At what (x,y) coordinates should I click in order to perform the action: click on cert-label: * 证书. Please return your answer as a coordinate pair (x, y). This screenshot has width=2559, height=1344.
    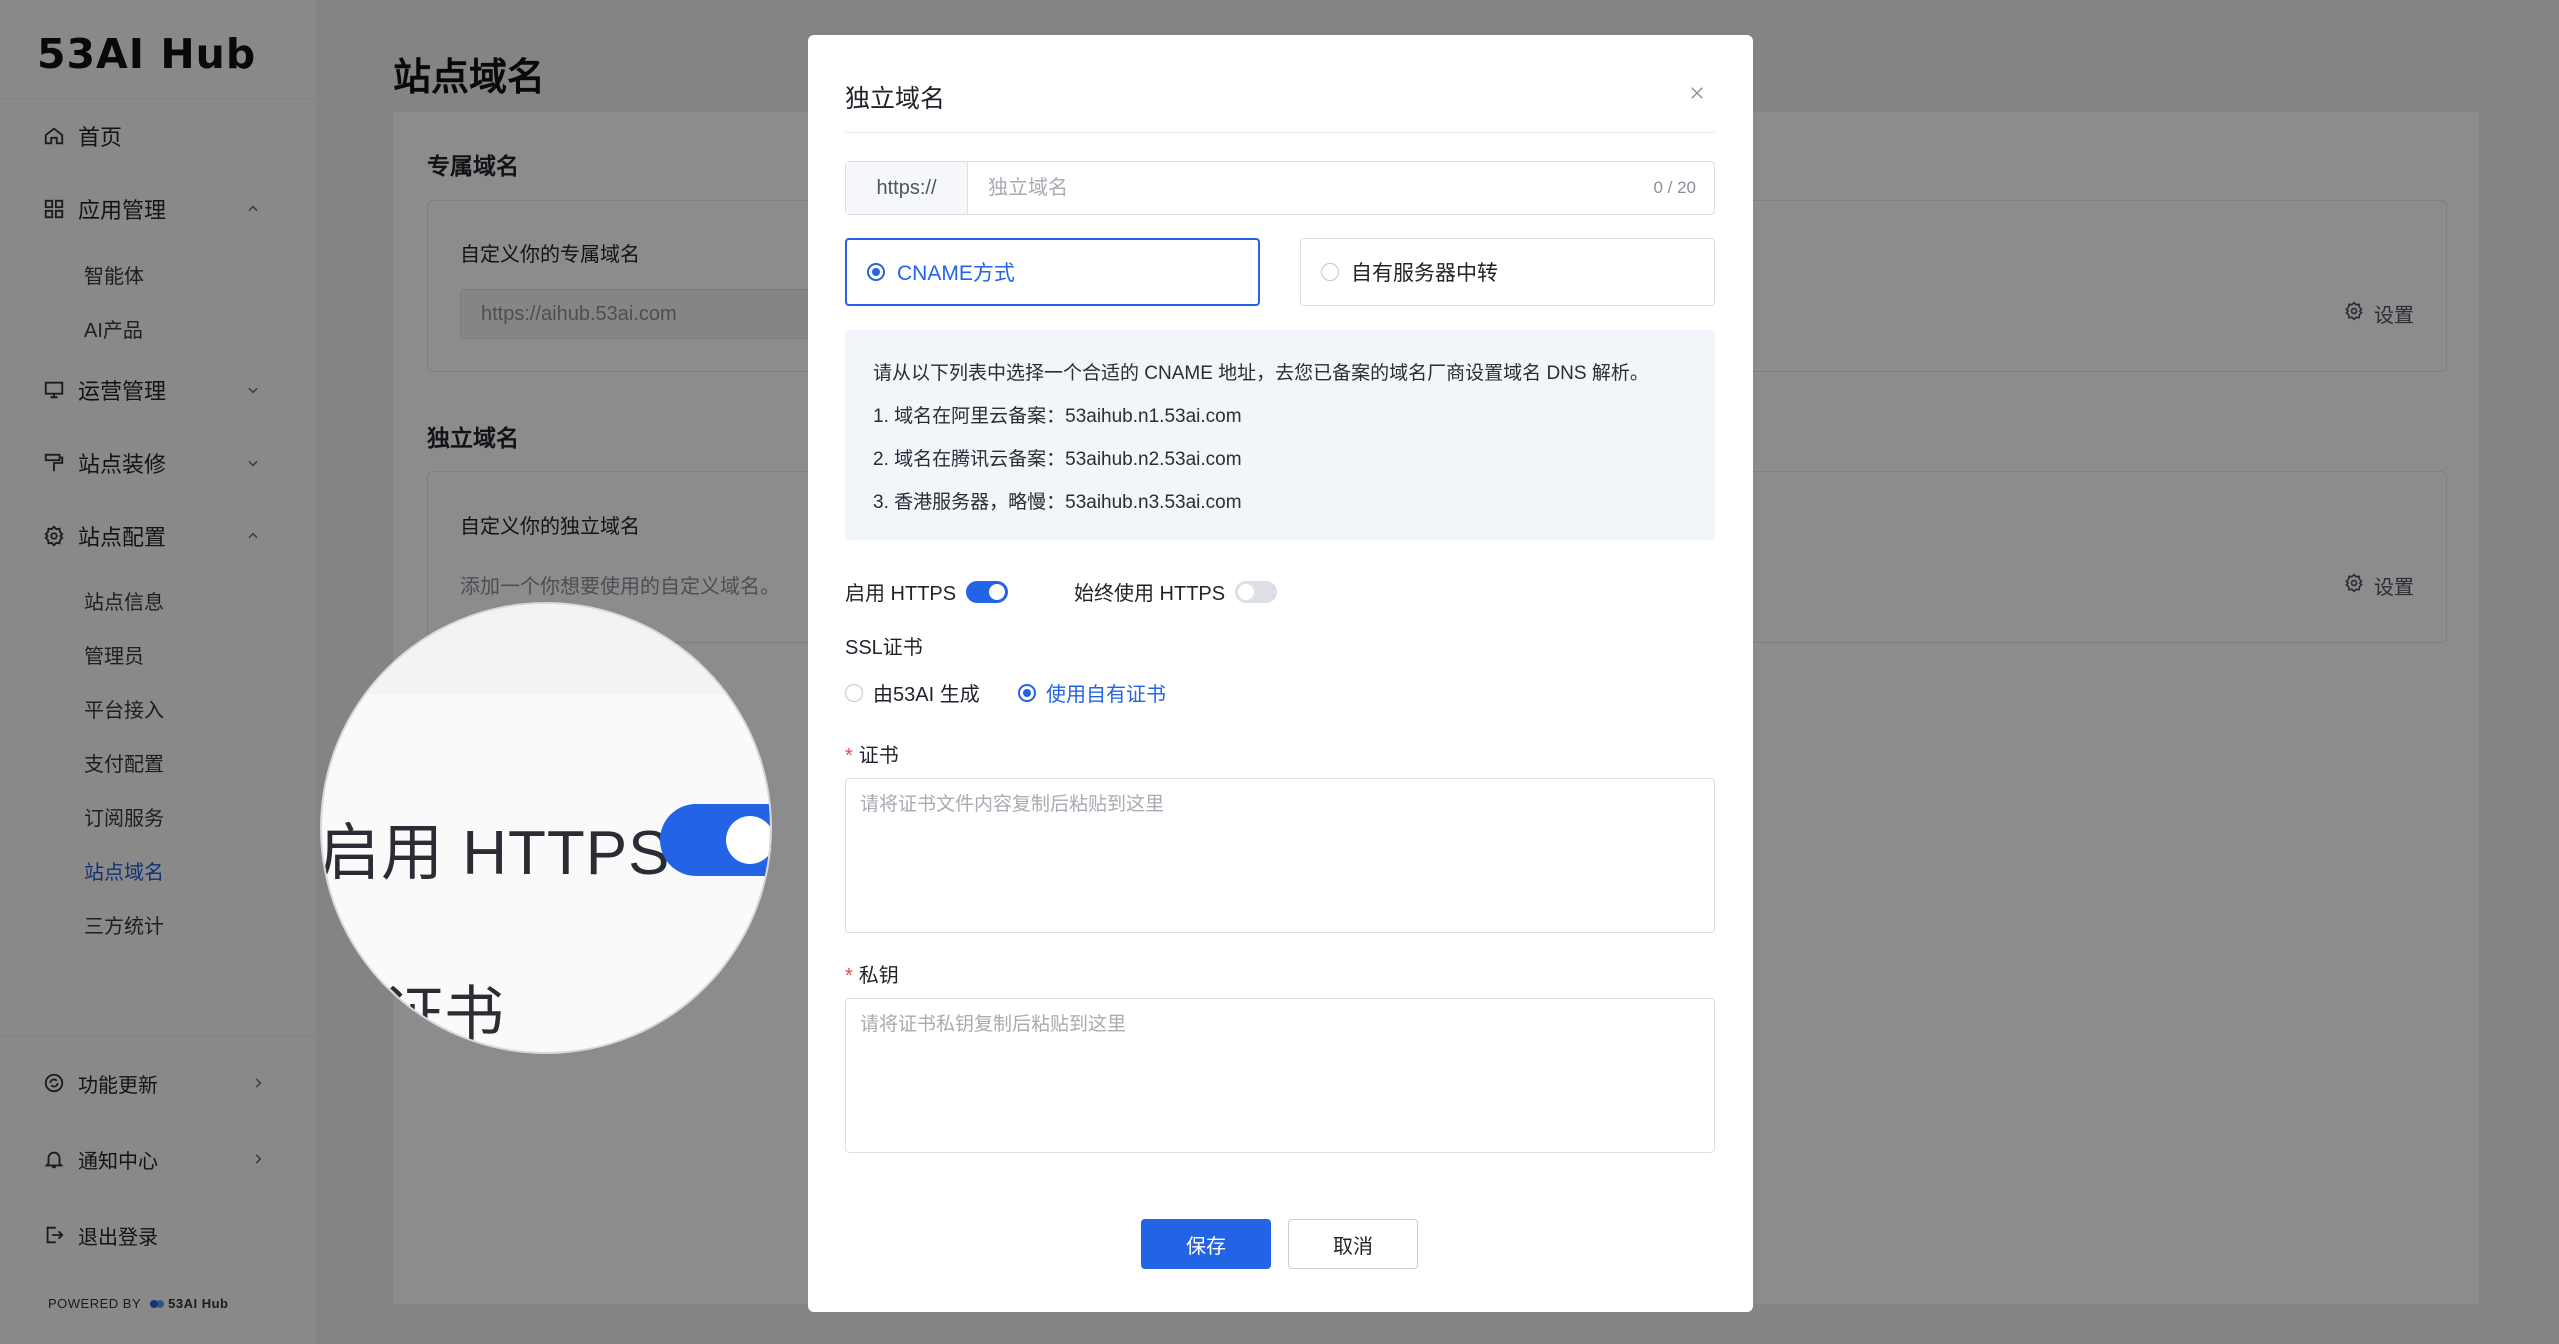
    Looking at the image, I should click on (872, 753).